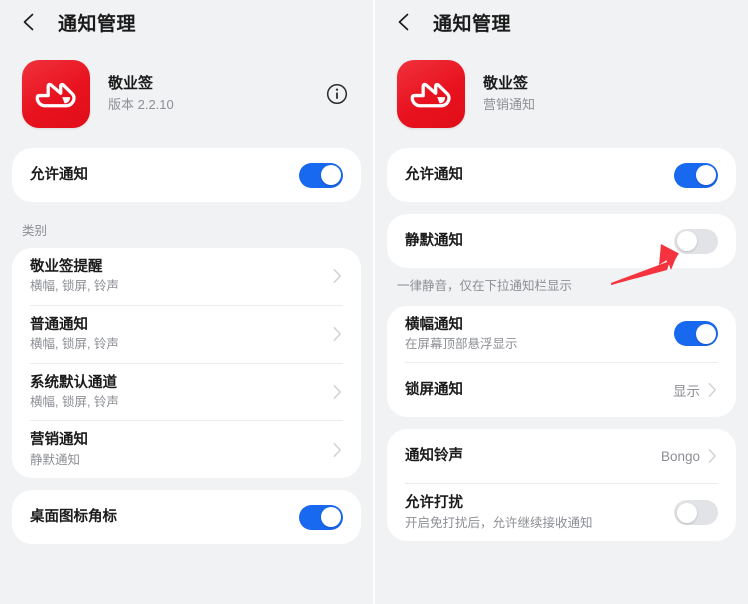 This screenshot has width=748, height=604. I want to click on row-texts: 横幅通知 在屏幕顶部悬浮显示, so click(539, 334).